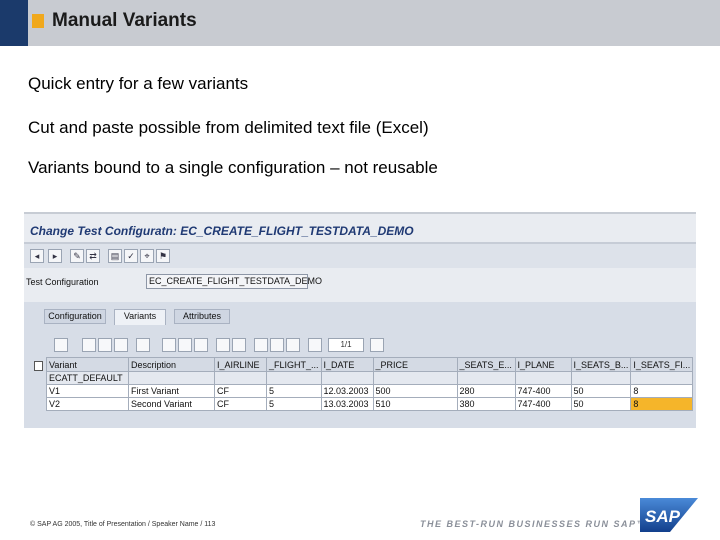 Image resolution: width=720 pixels, height=540 pixels. Describe the element at coordinates (124, 20) in the screenshot. I see `slide-title: Manual Variants` at that location.